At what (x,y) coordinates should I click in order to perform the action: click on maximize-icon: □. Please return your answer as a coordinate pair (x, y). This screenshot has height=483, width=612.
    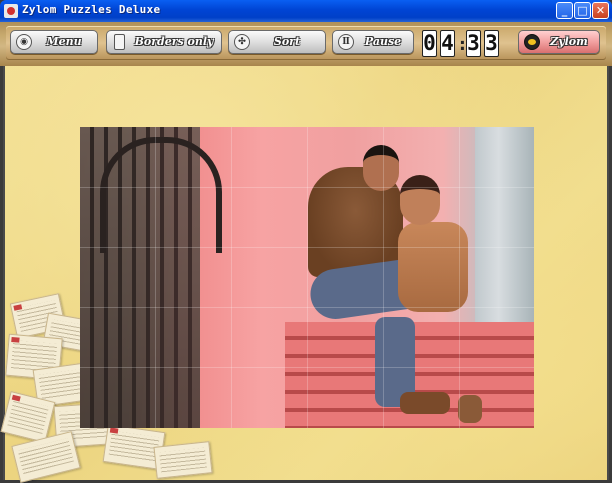
    Looking at the image, I should click on (582, 10).